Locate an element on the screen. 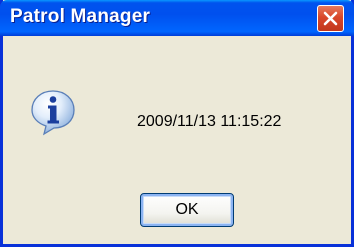 This screenshot has height=247, width=354. close-button is located at coordinates (330, 18).